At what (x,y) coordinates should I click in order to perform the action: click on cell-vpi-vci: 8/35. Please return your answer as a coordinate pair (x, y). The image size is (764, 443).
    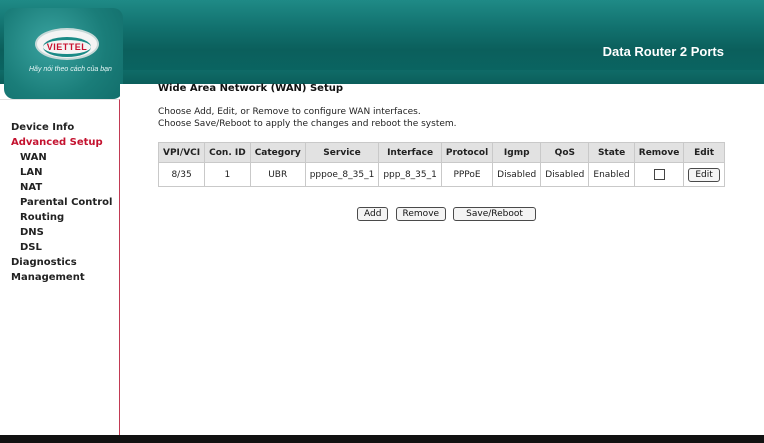
    Looking at the image, I should click on (181, 174).